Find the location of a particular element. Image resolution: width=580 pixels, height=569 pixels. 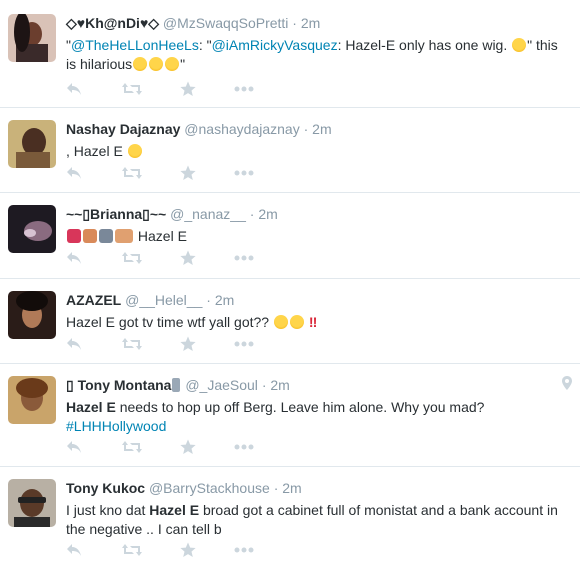

point-emoji-icon is located at coordinates (124, 236).